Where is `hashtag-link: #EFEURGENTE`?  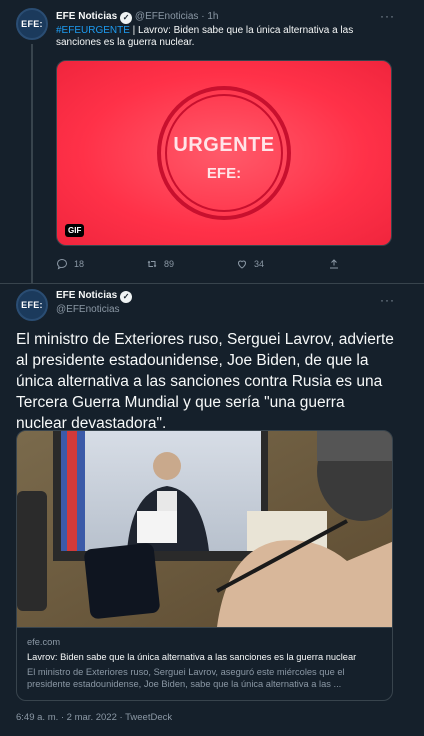 hashtag-link: #EFEURGENTE is located at coordinates (93, 30).